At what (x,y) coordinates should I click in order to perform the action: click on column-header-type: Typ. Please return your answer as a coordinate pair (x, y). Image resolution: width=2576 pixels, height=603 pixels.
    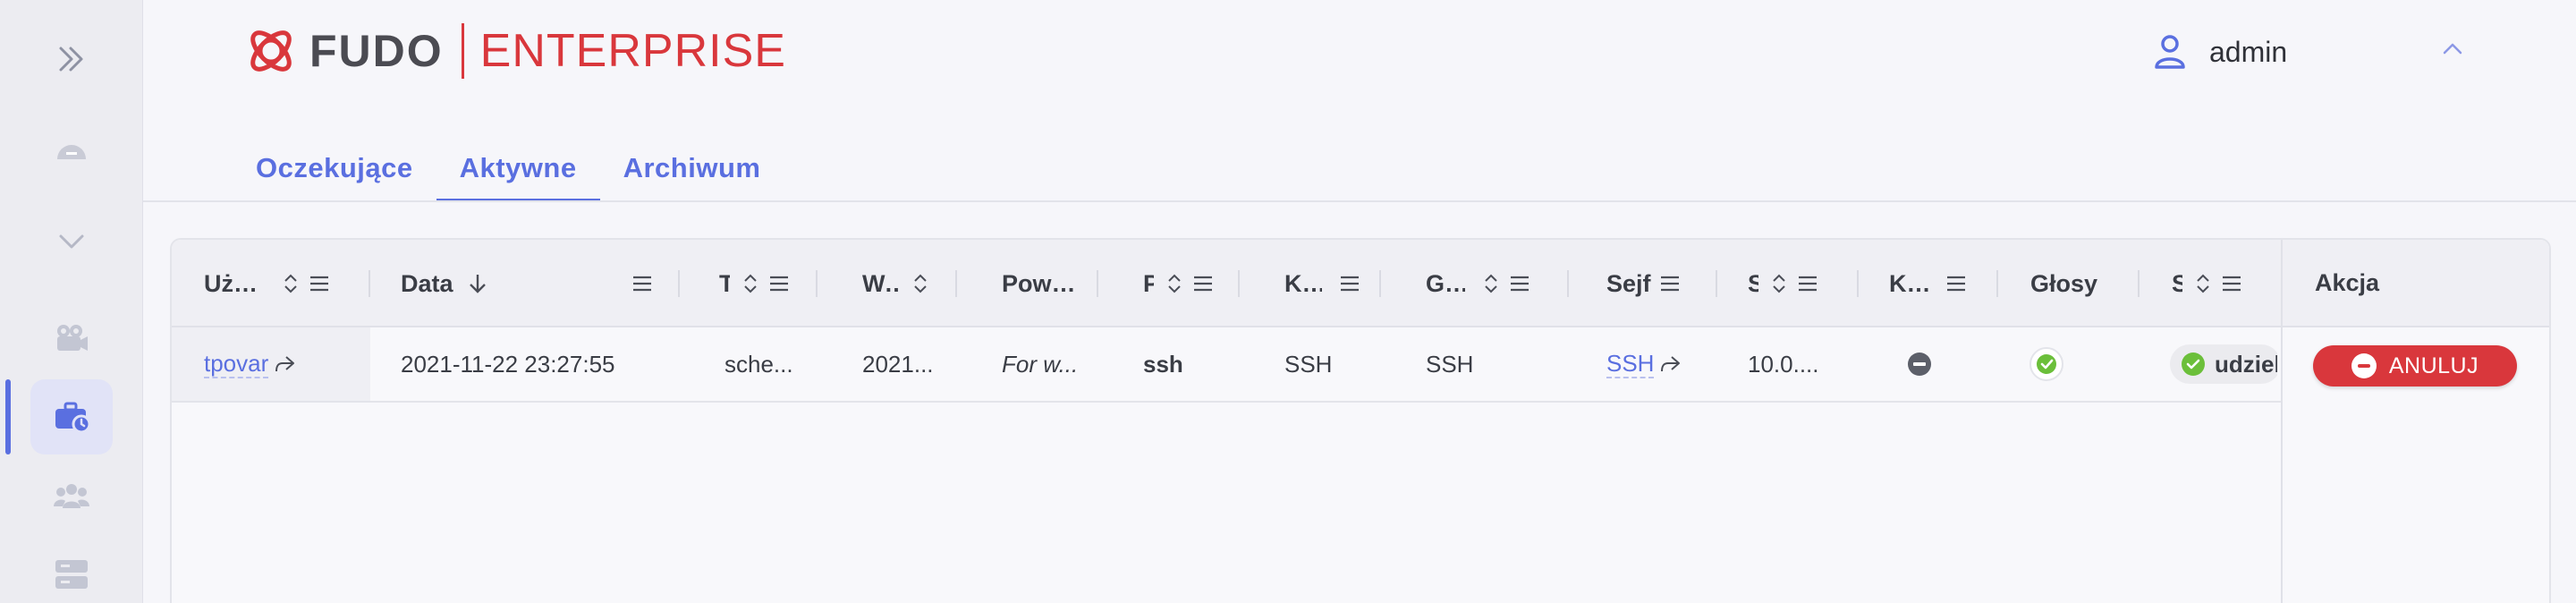
    Looking at the image, I should click on (759, 283).